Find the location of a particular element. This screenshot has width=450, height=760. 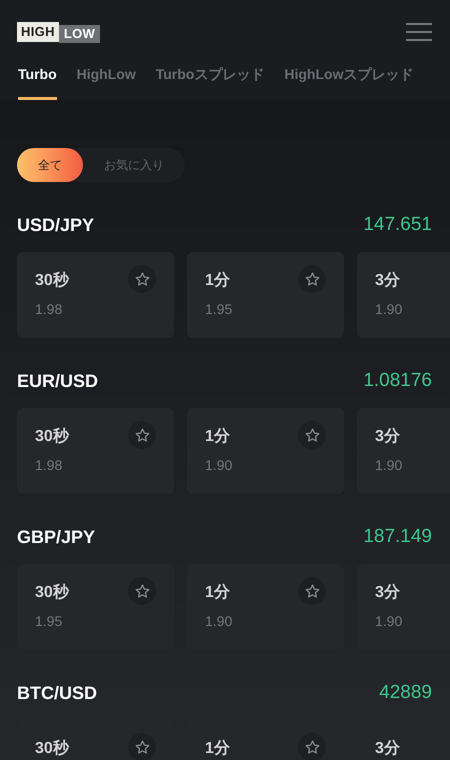

filter-button: 全て is located at coordinates (50, 165).